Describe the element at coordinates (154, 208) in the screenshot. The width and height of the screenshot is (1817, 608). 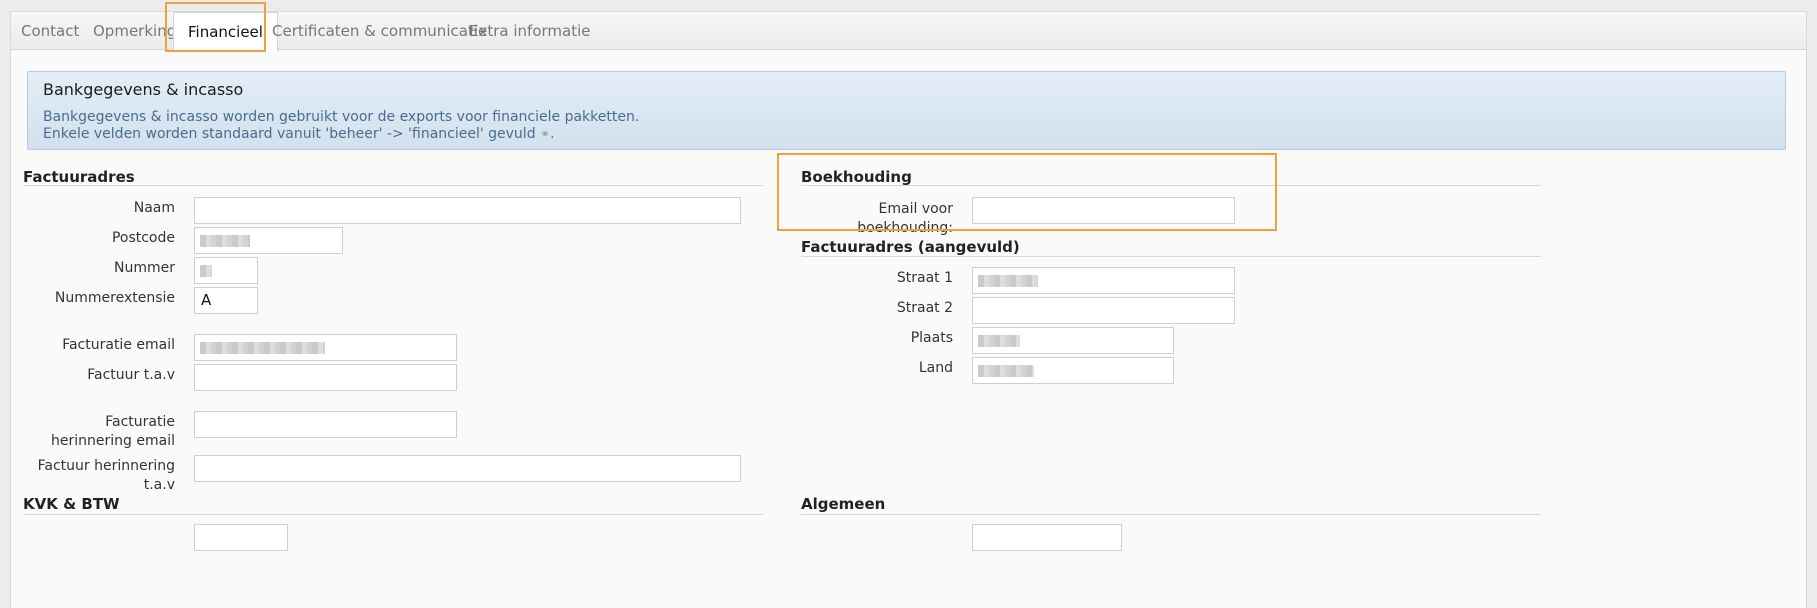
I see `label-naam: Naam` at that location.